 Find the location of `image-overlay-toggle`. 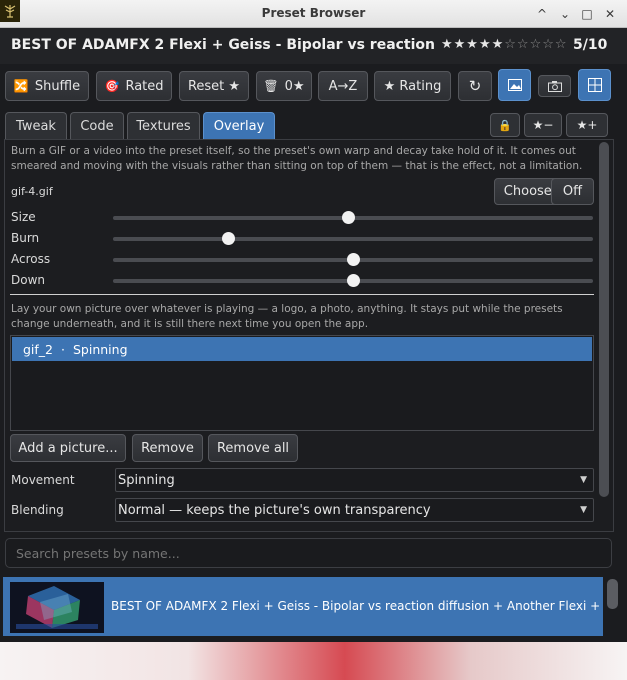

image-overlay-toggle is located at coordinates (514, 85).